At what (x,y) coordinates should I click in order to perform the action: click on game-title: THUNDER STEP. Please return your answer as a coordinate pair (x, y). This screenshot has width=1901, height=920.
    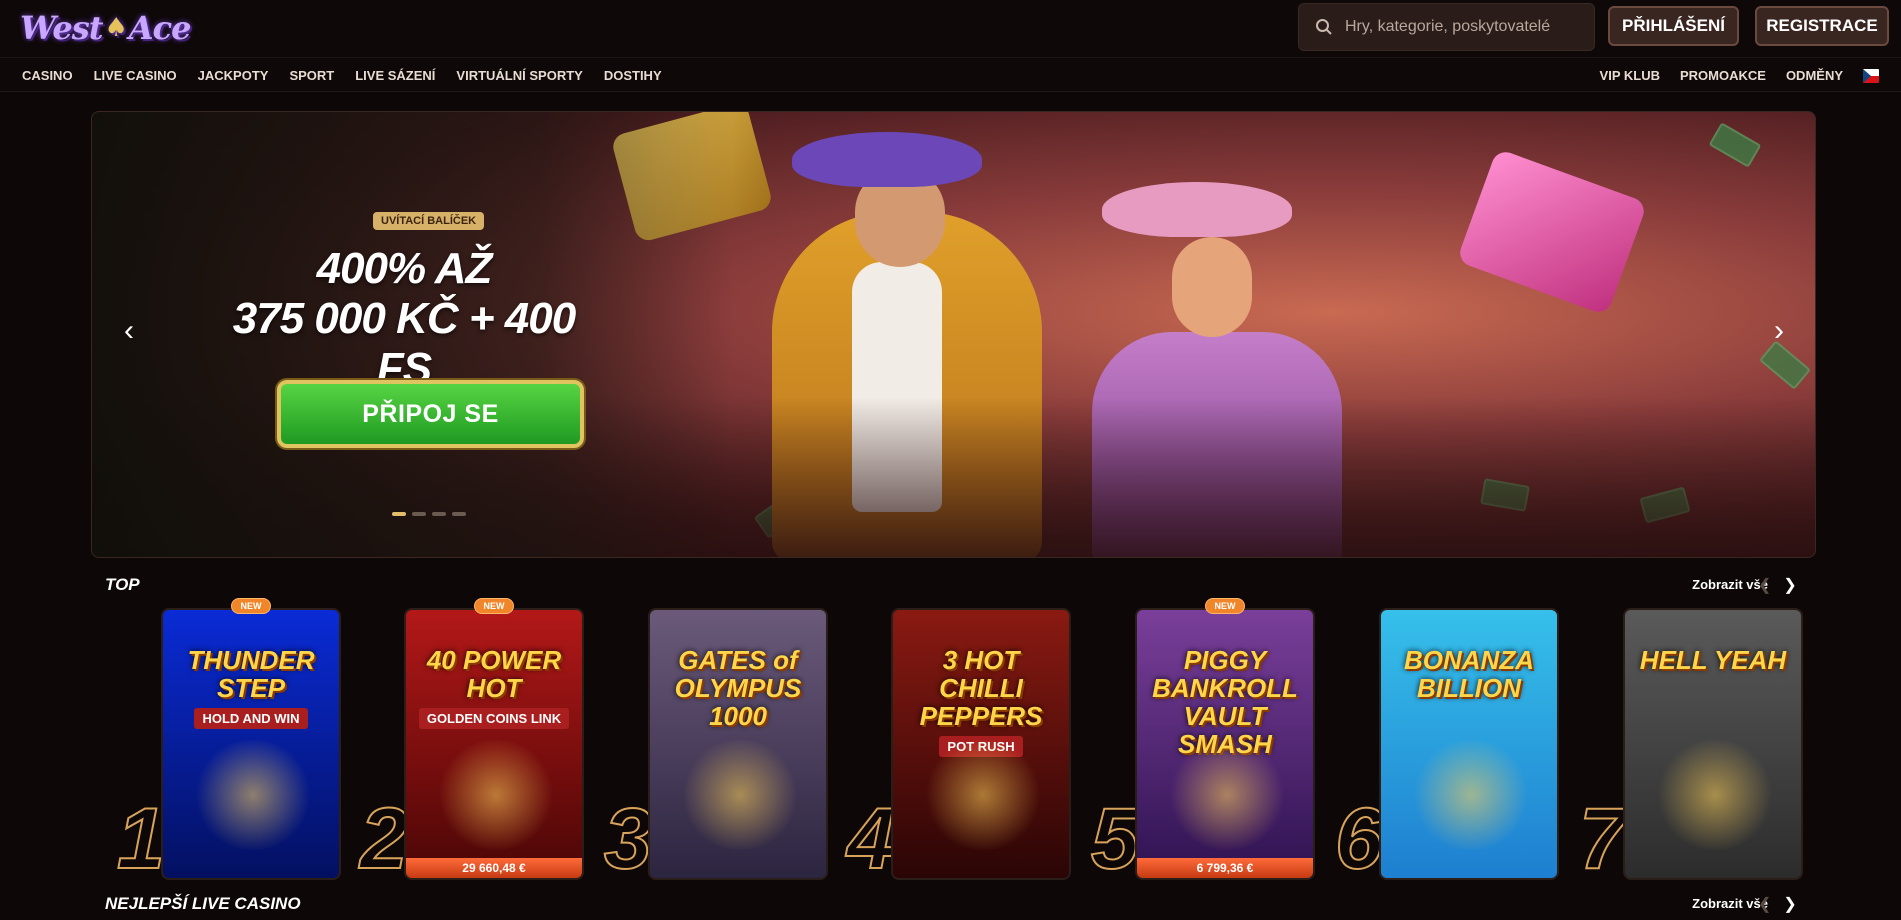
    Looking at the image, I should click on (251, 674).